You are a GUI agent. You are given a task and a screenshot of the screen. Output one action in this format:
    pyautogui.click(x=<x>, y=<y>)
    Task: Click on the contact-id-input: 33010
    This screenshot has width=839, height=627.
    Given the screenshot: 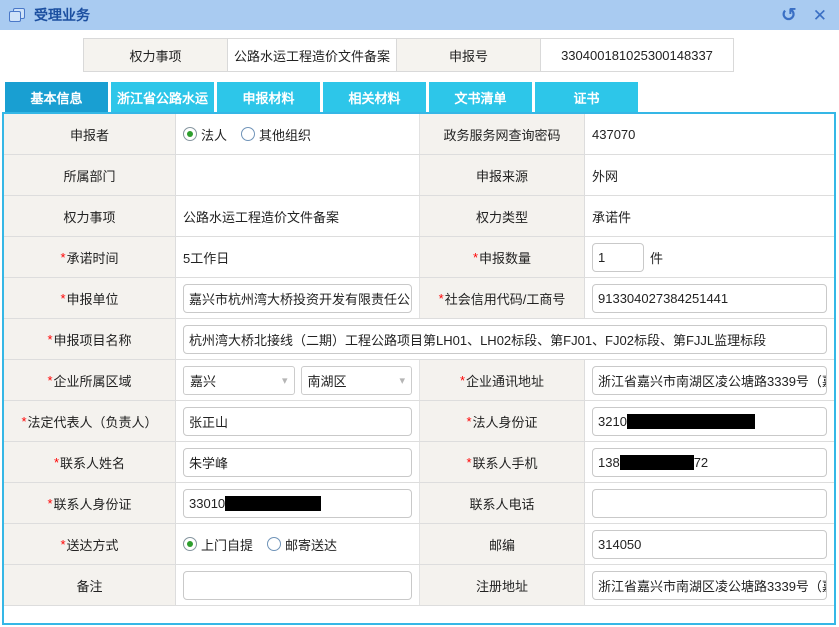 What is the action you would take?
    pyautogui.click(x=297, y=503)
    